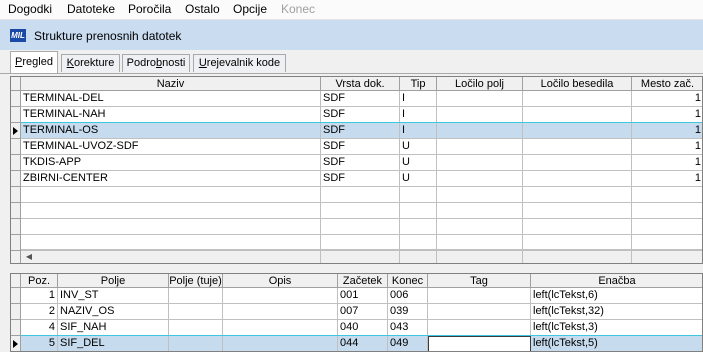 This screenshot has width=703, height=352. Describe the element at coordinates (418, 84) in the screenshot. I see `col-header-tip: Tip` at that location.